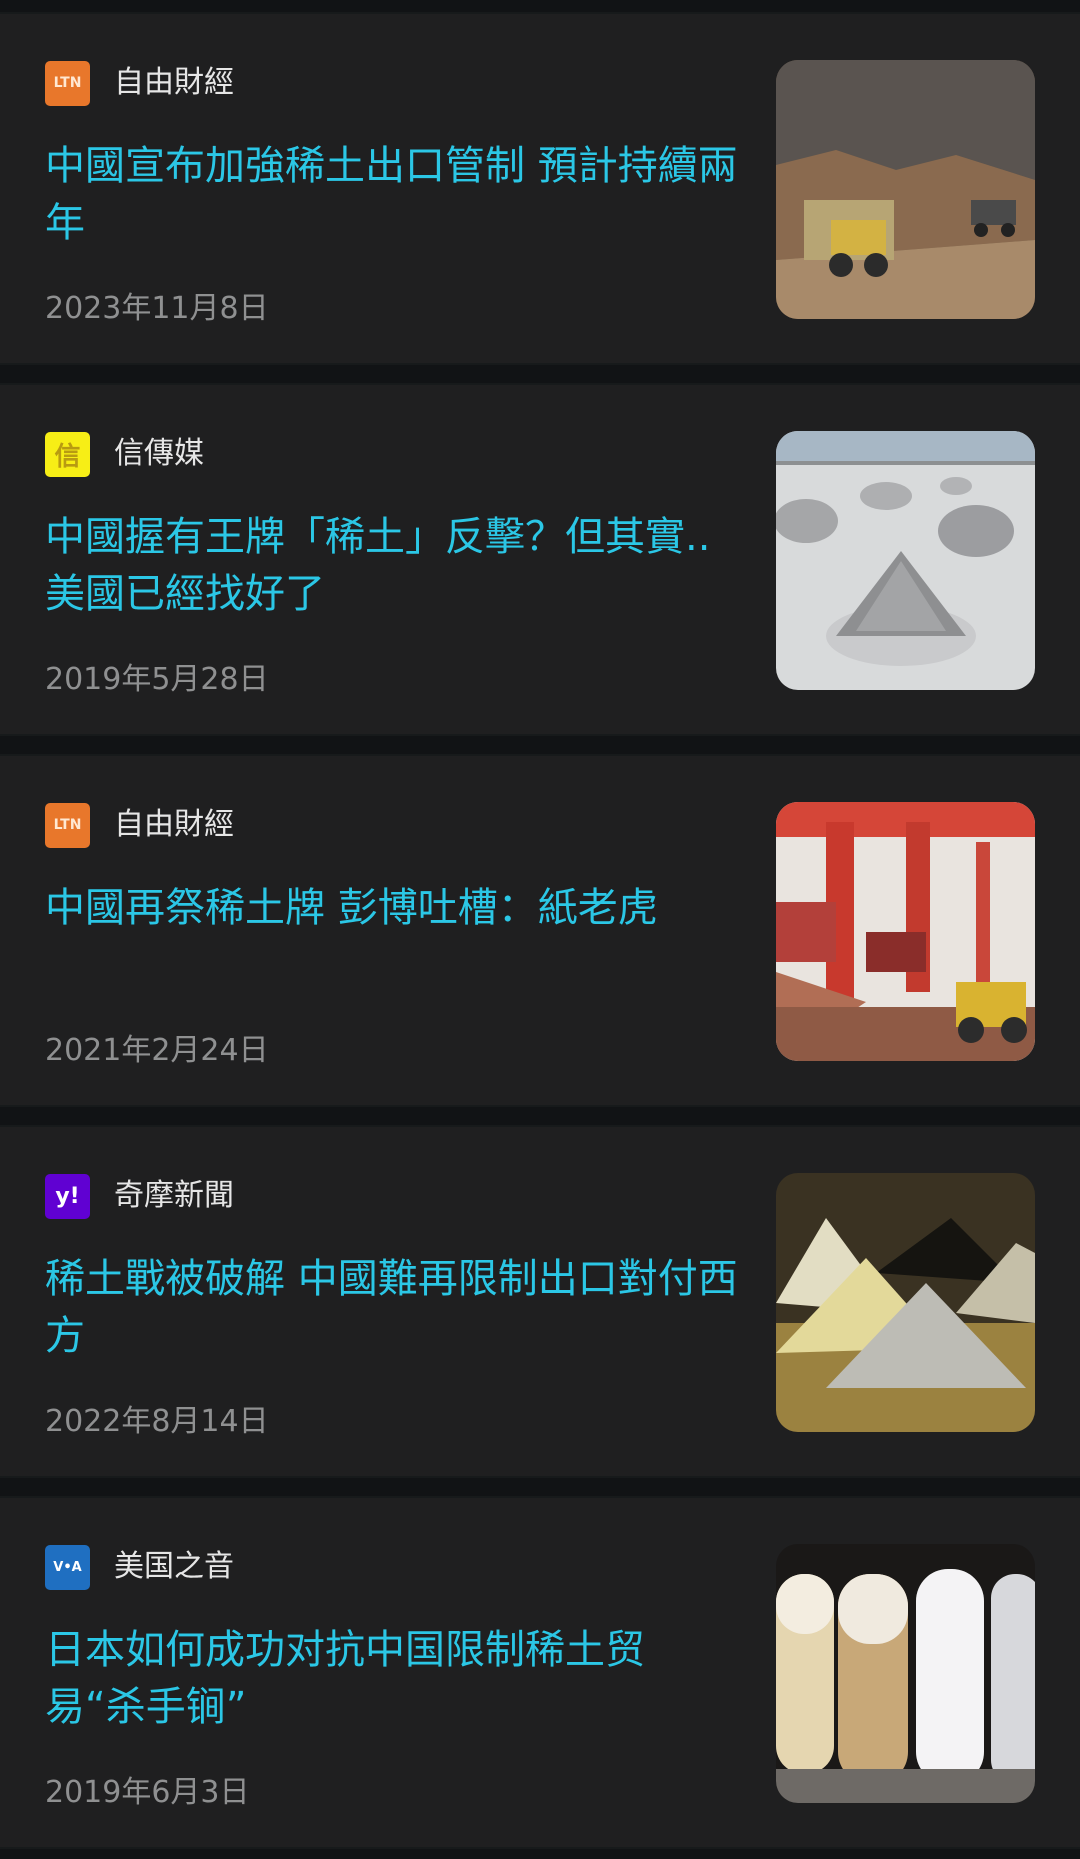  Describe the element at coordinates (905, 1673) in the screenshot. I see `powder-sample-jars-image` at that location.